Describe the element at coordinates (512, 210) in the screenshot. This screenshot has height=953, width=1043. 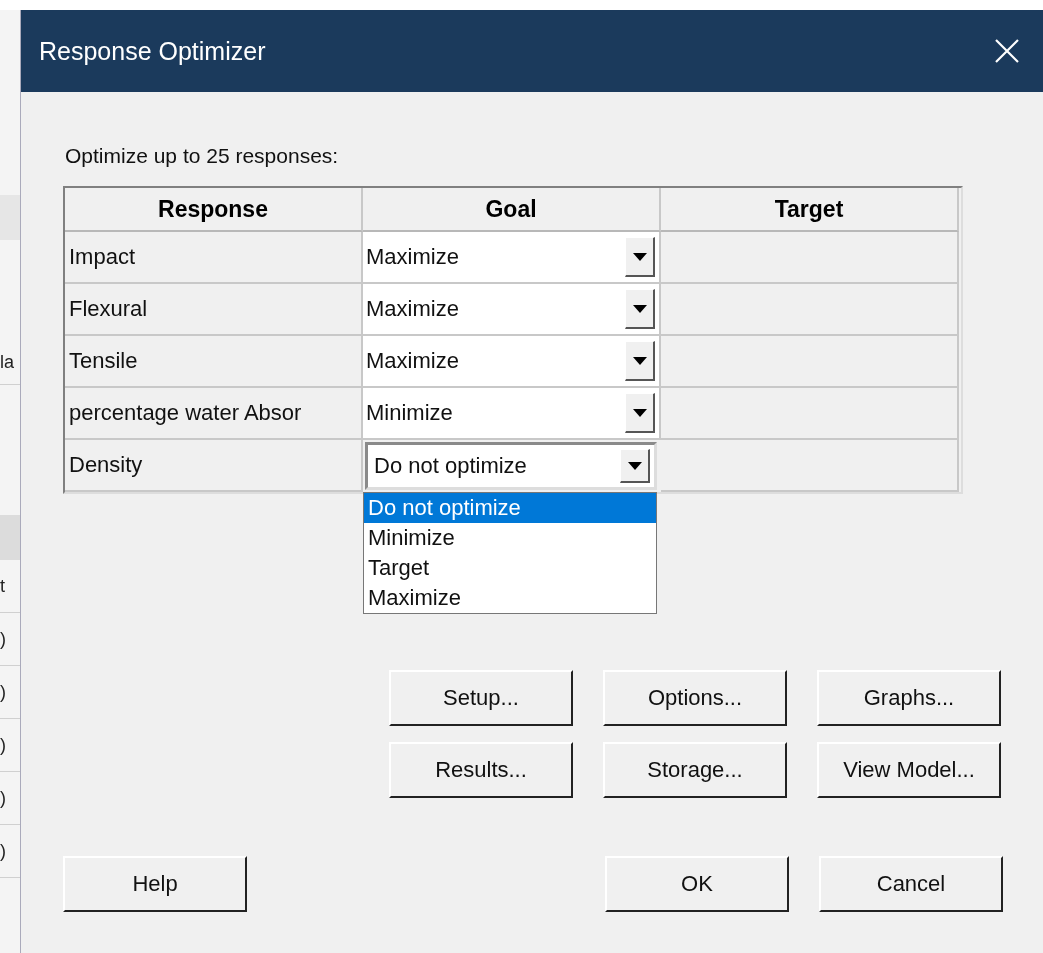
I see `column-header: Goal` at that location.